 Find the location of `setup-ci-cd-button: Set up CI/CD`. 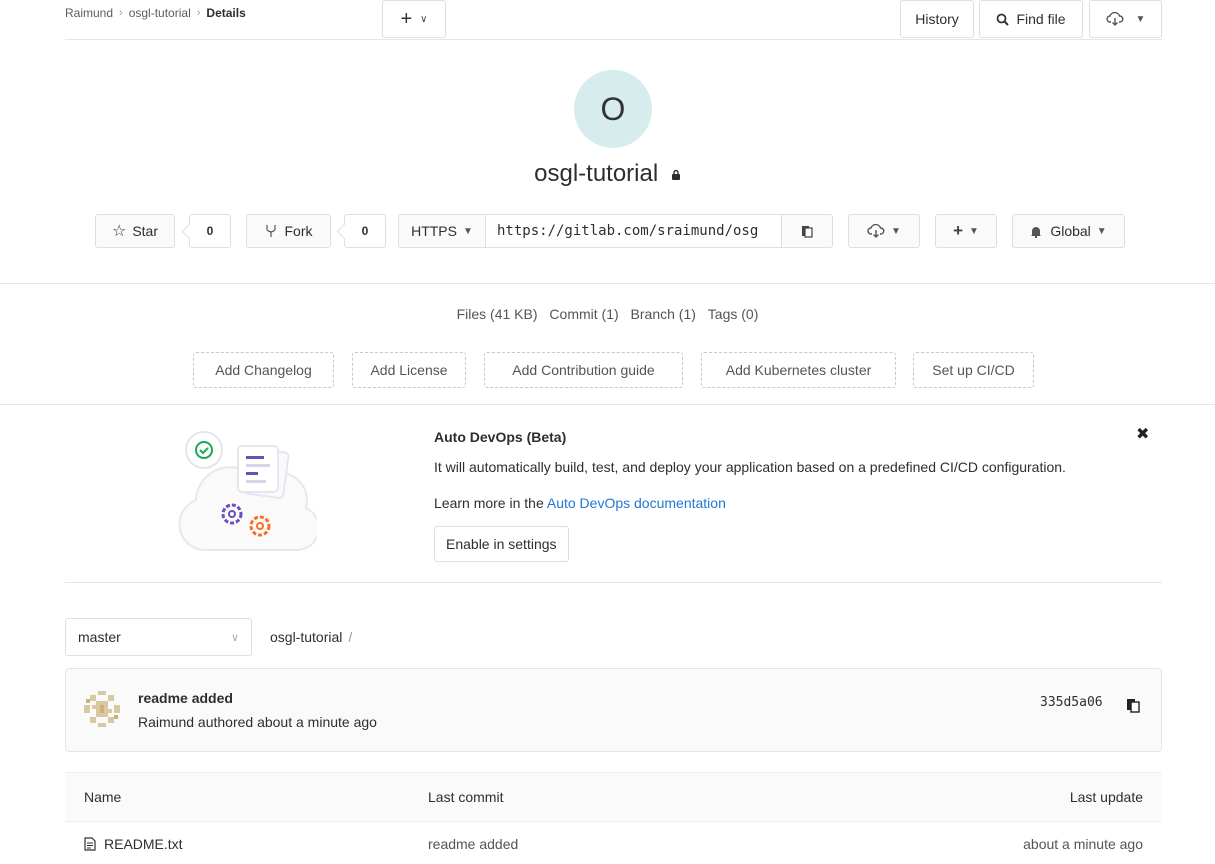

setup-ci-cd-button: Set up CI/CD is located at coordinates (973, 370).